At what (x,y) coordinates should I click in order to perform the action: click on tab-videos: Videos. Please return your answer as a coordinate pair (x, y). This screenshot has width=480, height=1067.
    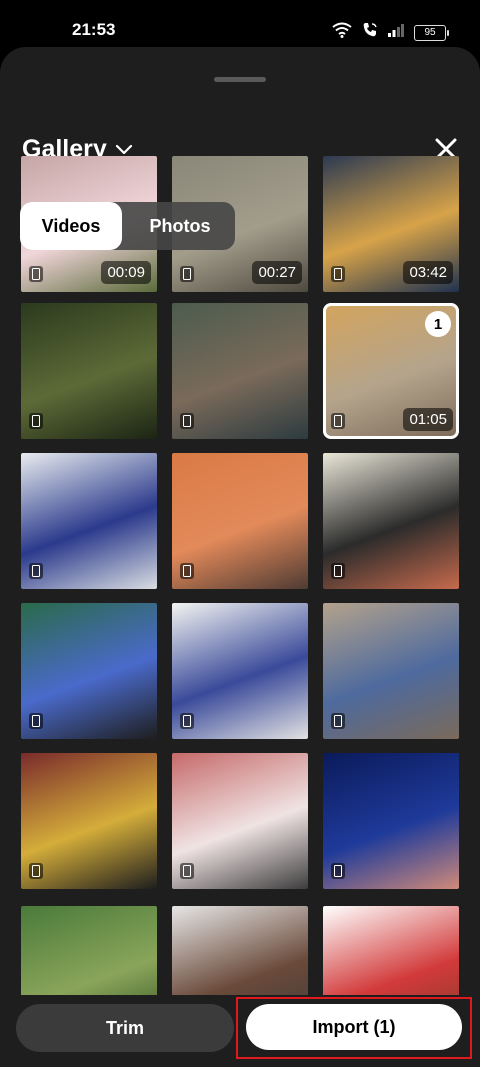
    Looking at the image, I should click on (71, 226).